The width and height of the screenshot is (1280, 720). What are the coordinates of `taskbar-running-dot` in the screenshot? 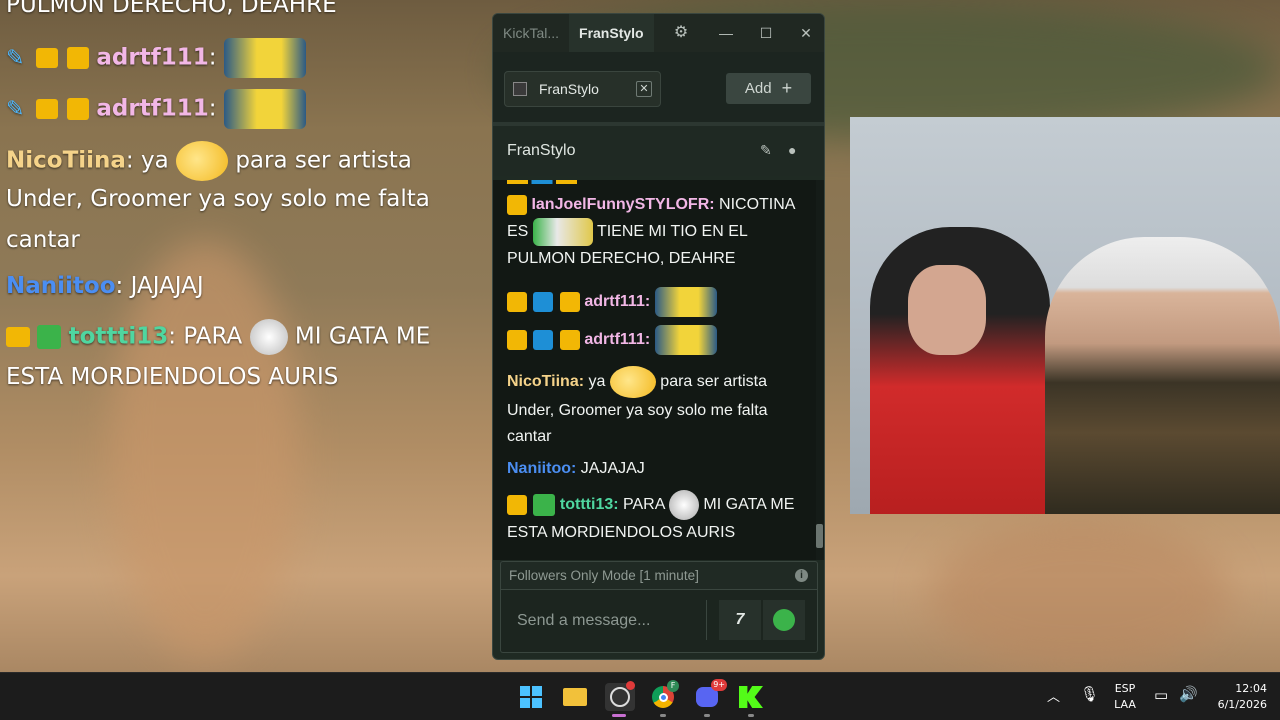 It's located at (663, 715).